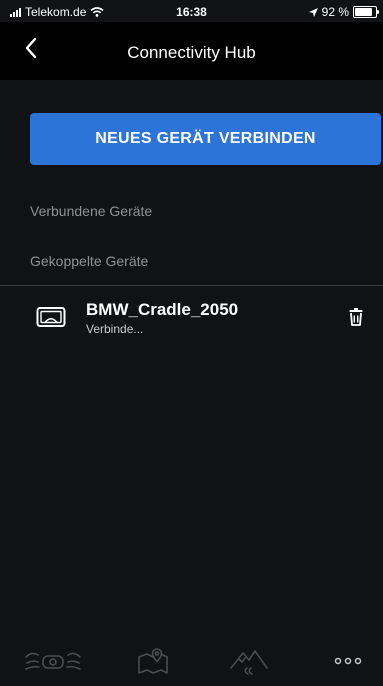 This screenshot has height=686, width=383. I want to click on bottom-nav, so click(191, 661).